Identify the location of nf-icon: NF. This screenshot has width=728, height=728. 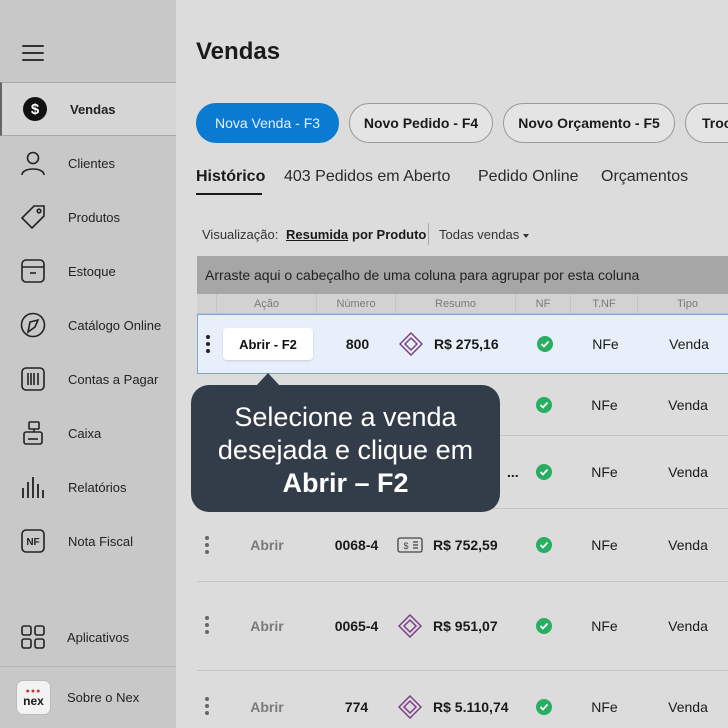
(33, 541).